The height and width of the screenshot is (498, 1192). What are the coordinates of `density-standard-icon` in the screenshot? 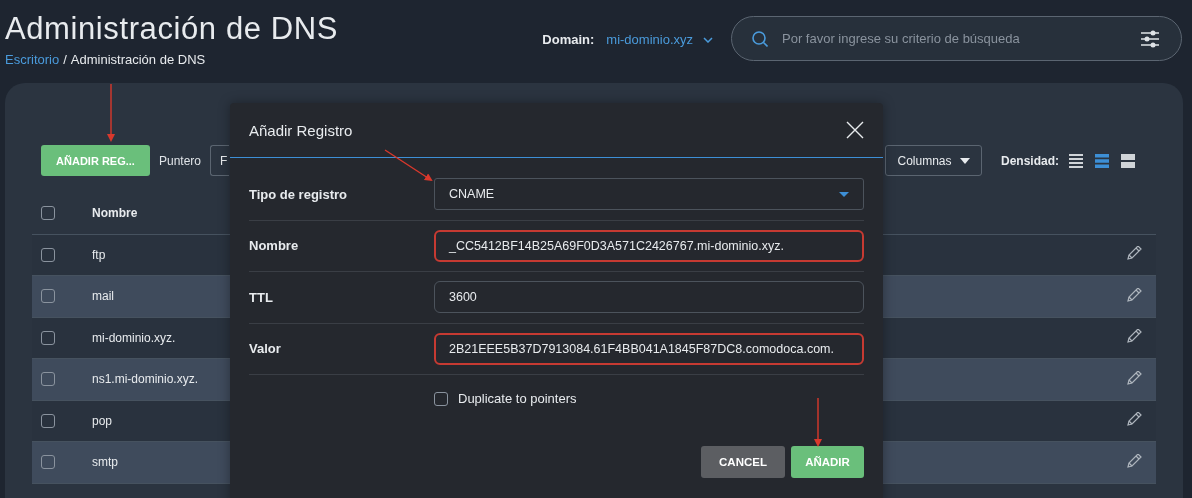 It's located at (1102, 160).